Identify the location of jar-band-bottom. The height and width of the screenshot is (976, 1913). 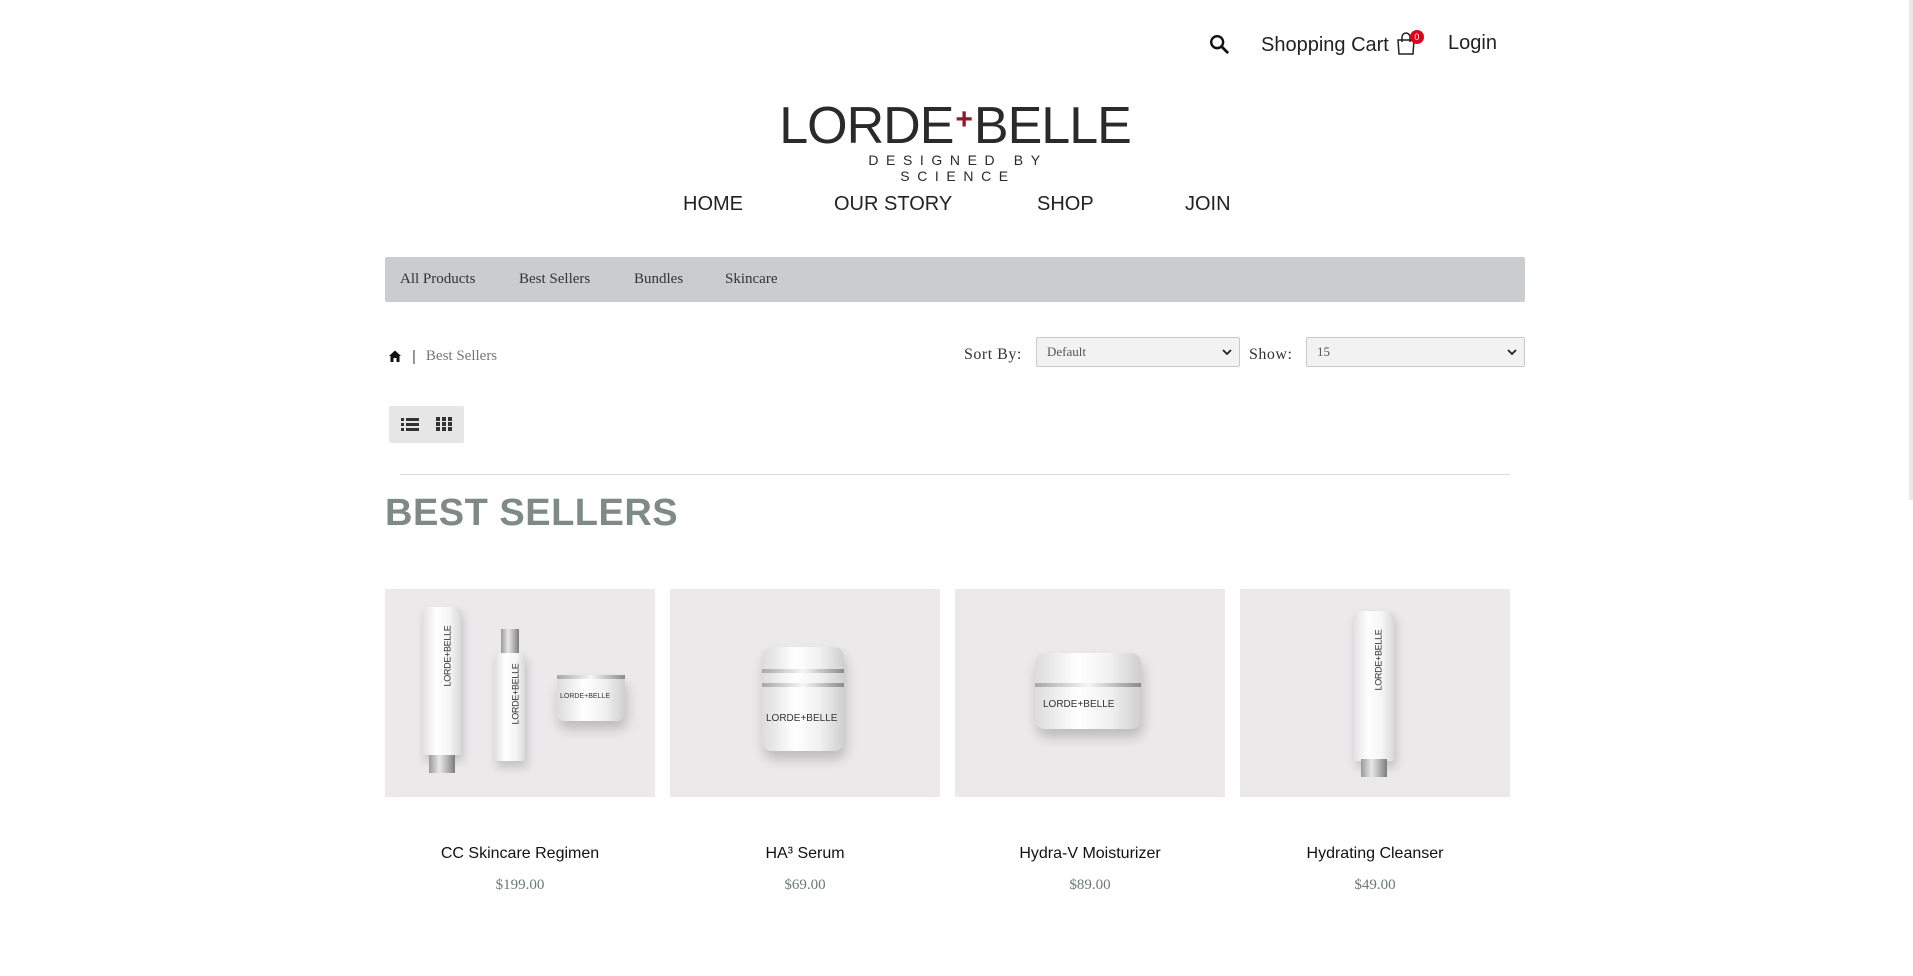
(803, 685).